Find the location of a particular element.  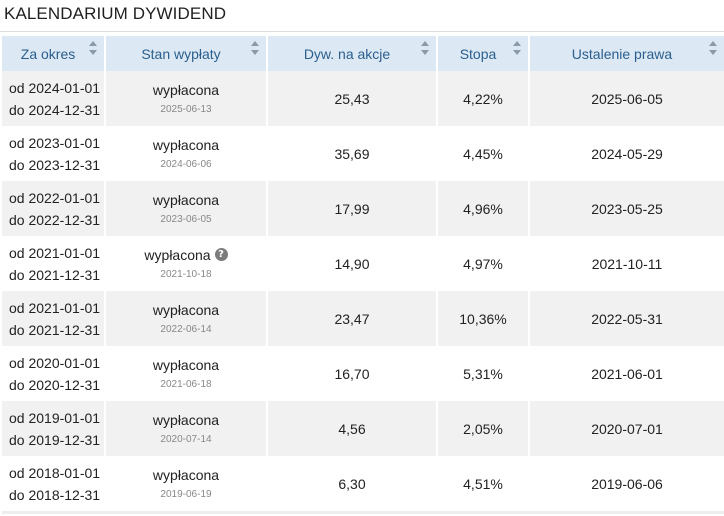

payment-date: 2019-06-19 is located at coordinates (186, 494).